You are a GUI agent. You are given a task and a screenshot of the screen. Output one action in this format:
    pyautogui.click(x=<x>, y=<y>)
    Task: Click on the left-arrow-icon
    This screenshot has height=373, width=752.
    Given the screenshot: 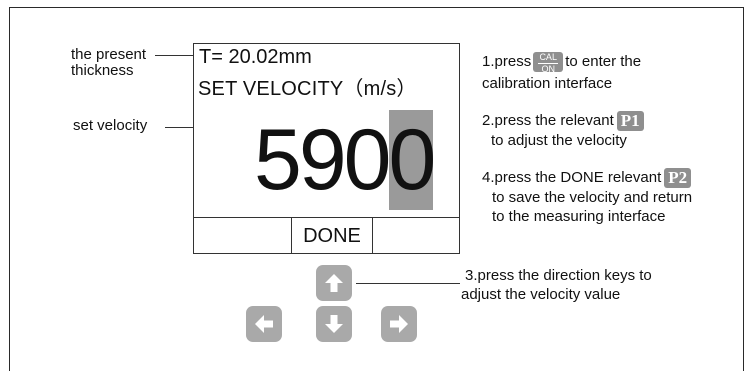 What is the action you would take?
    pyautogui.click(x=264, y=324)
    